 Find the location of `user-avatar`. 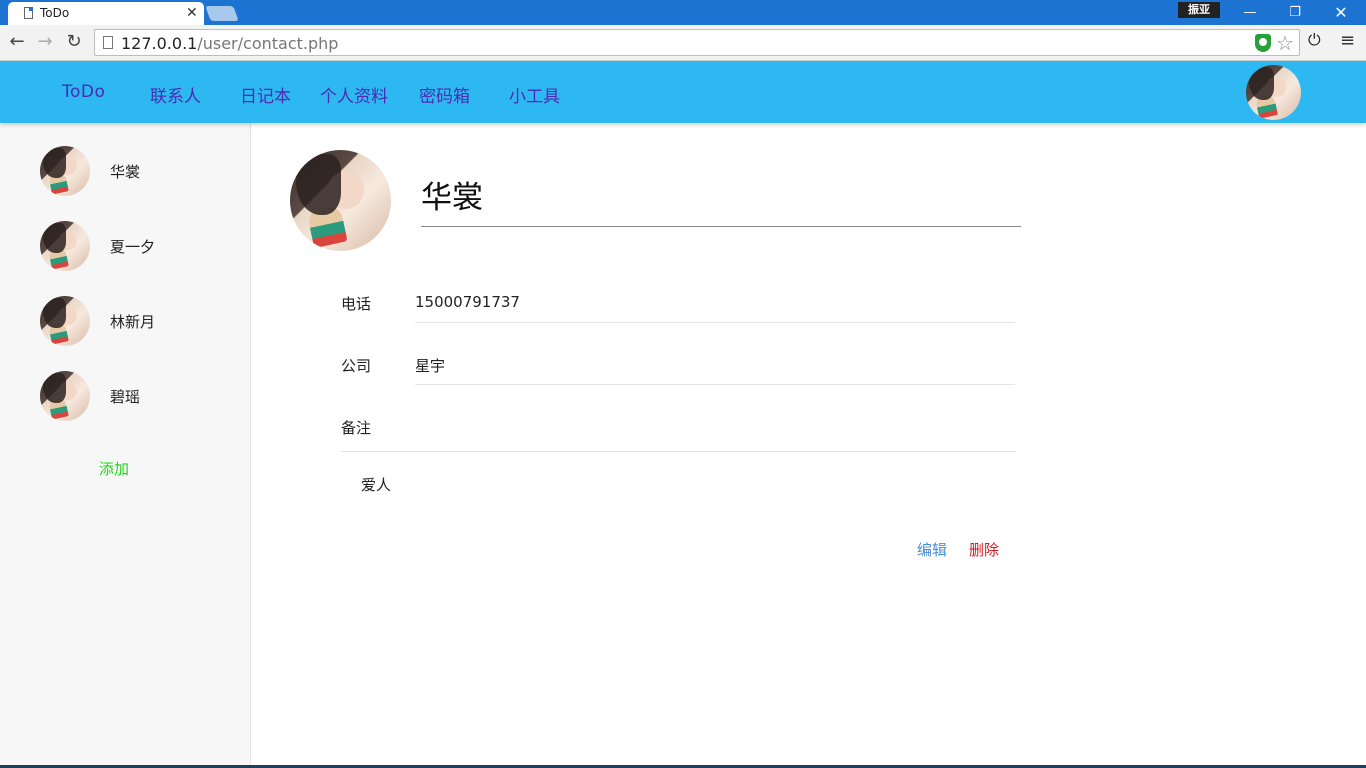

user-avatar is located at coordinates (1273, 92).